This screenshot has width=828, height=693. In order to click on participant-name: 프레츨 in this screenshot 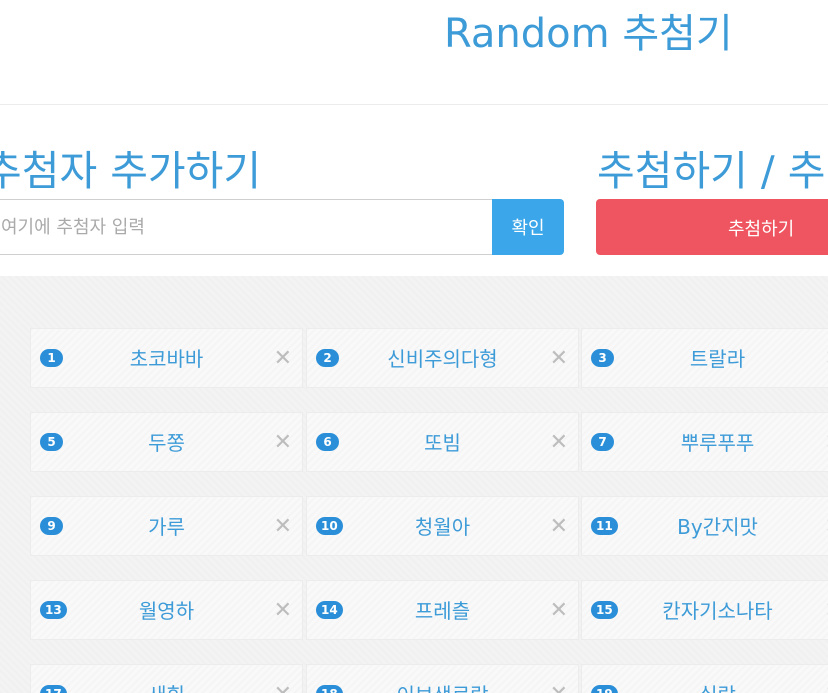, I will do `click(442, 611)`.